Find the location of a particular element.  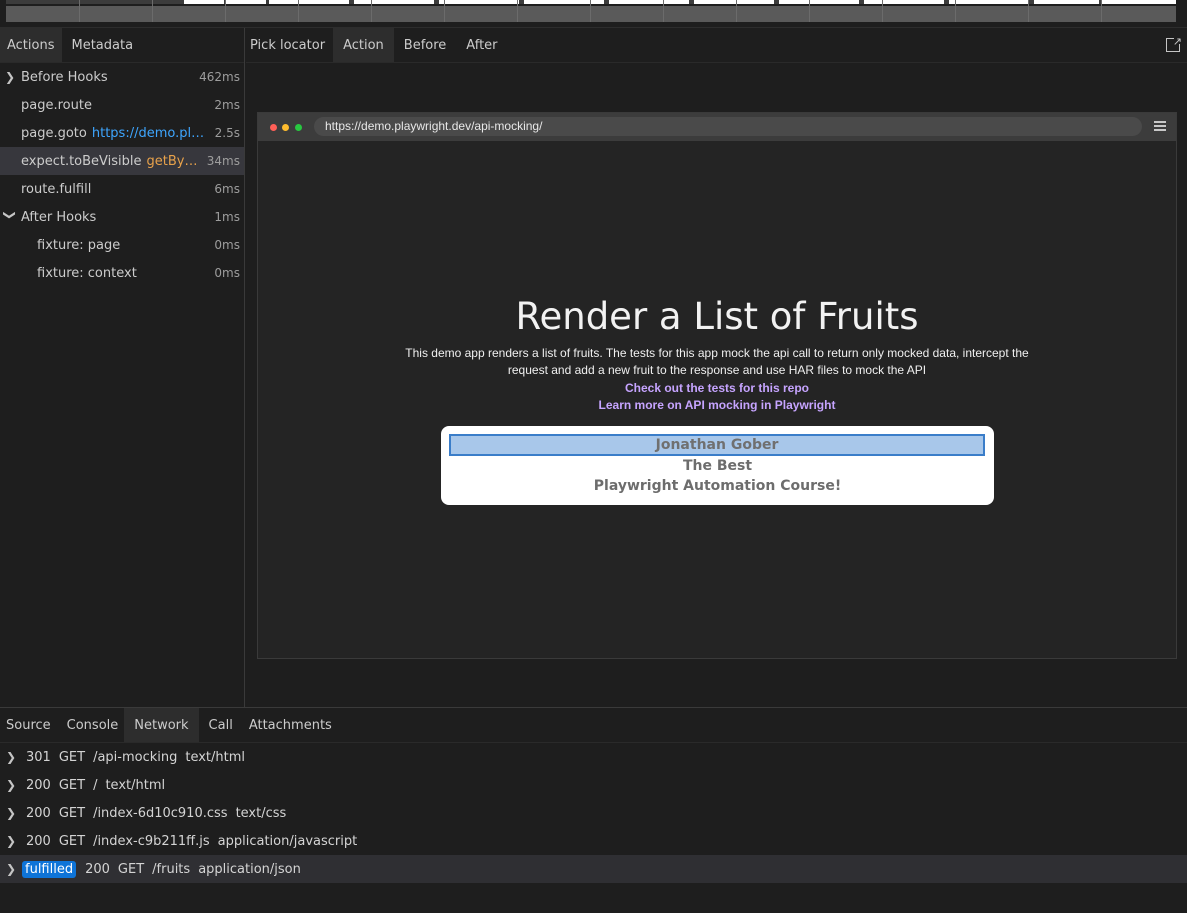

network-row: ❯ 200 GET /index-6d10c910.css text/css is located at coordinates (593, 813).